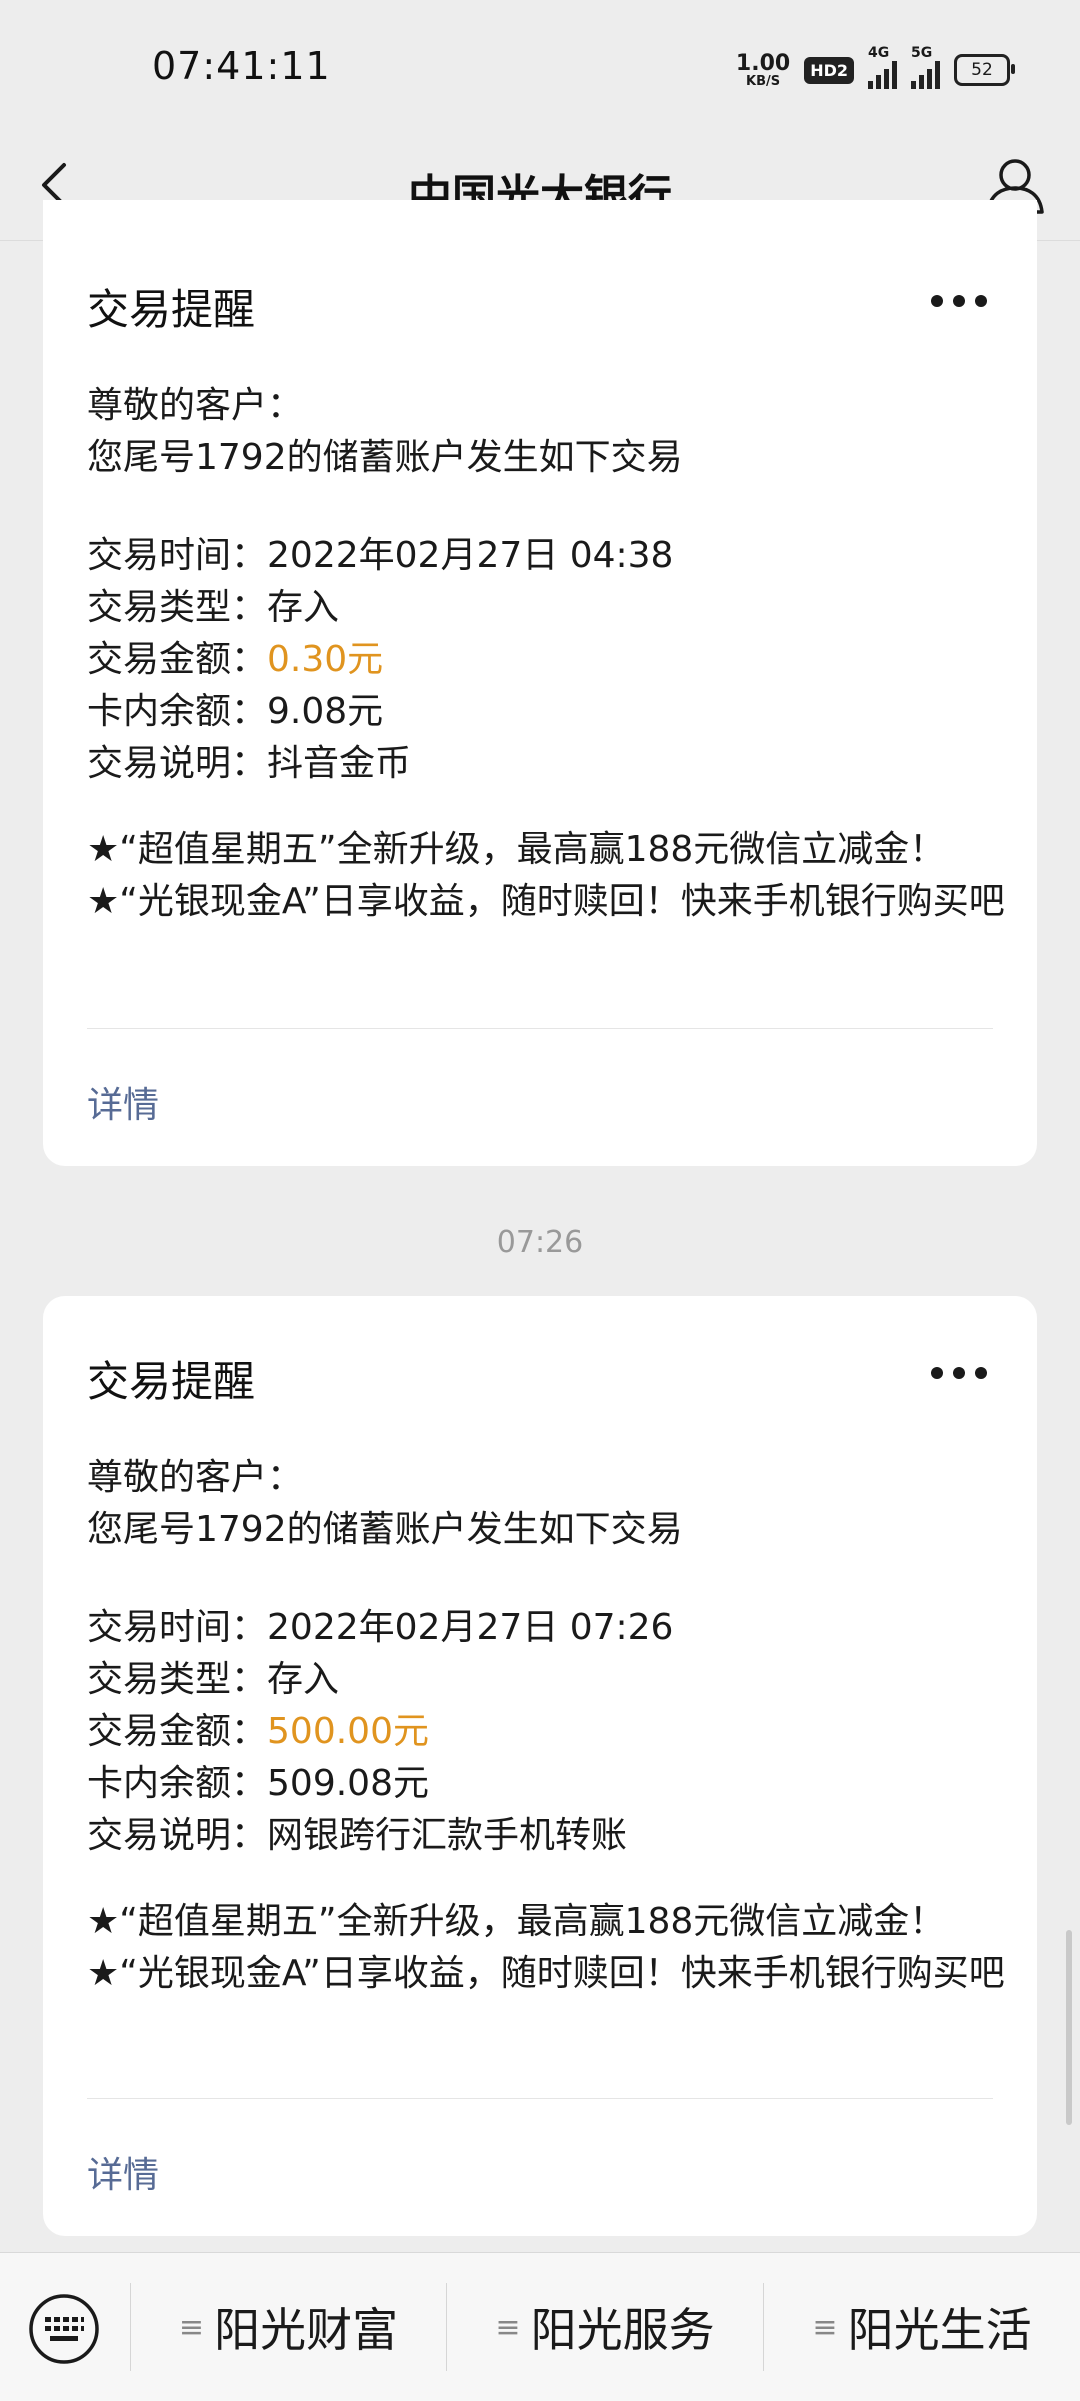 Image resolution: width=1080 pixels, height=2401 pixels. I want to click on status-time: 07:41:11, so click(241, 66).